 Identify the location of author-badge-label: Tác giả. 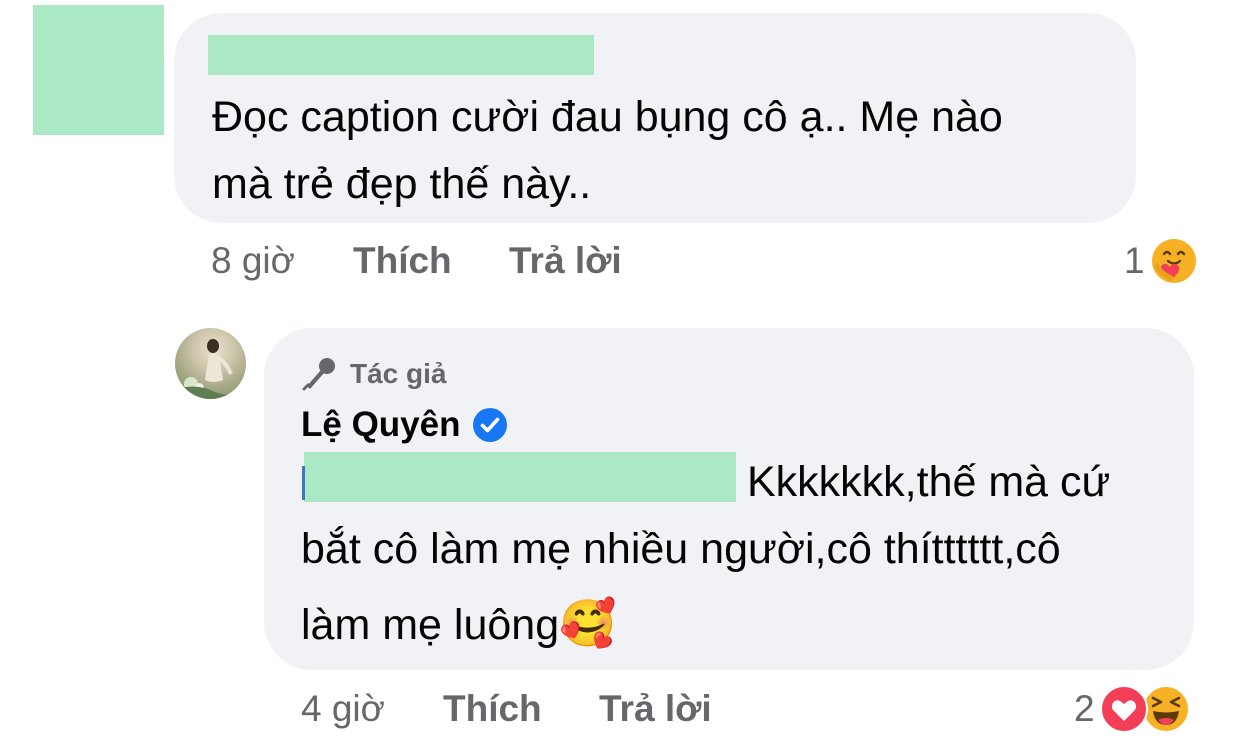
(398, 373).